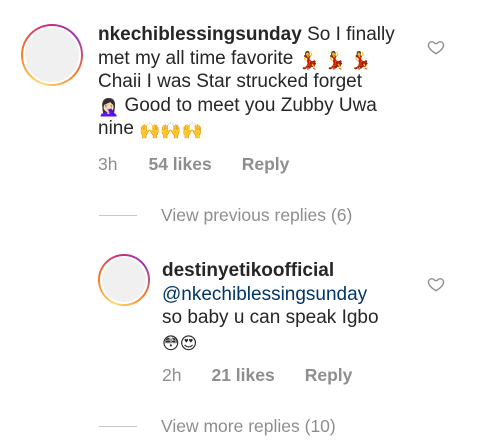 This screenshot has width=480, height=447. I want to click on reply-avatar, so click(124, 280).